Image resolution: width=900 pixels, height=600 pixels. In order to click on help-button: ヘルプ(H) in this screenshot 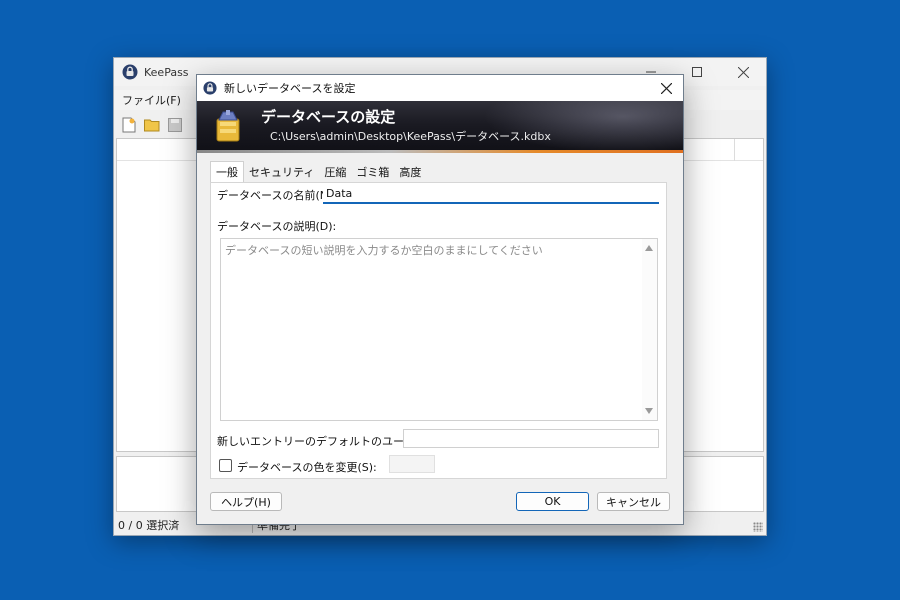, I will do `click(246, 501)`.